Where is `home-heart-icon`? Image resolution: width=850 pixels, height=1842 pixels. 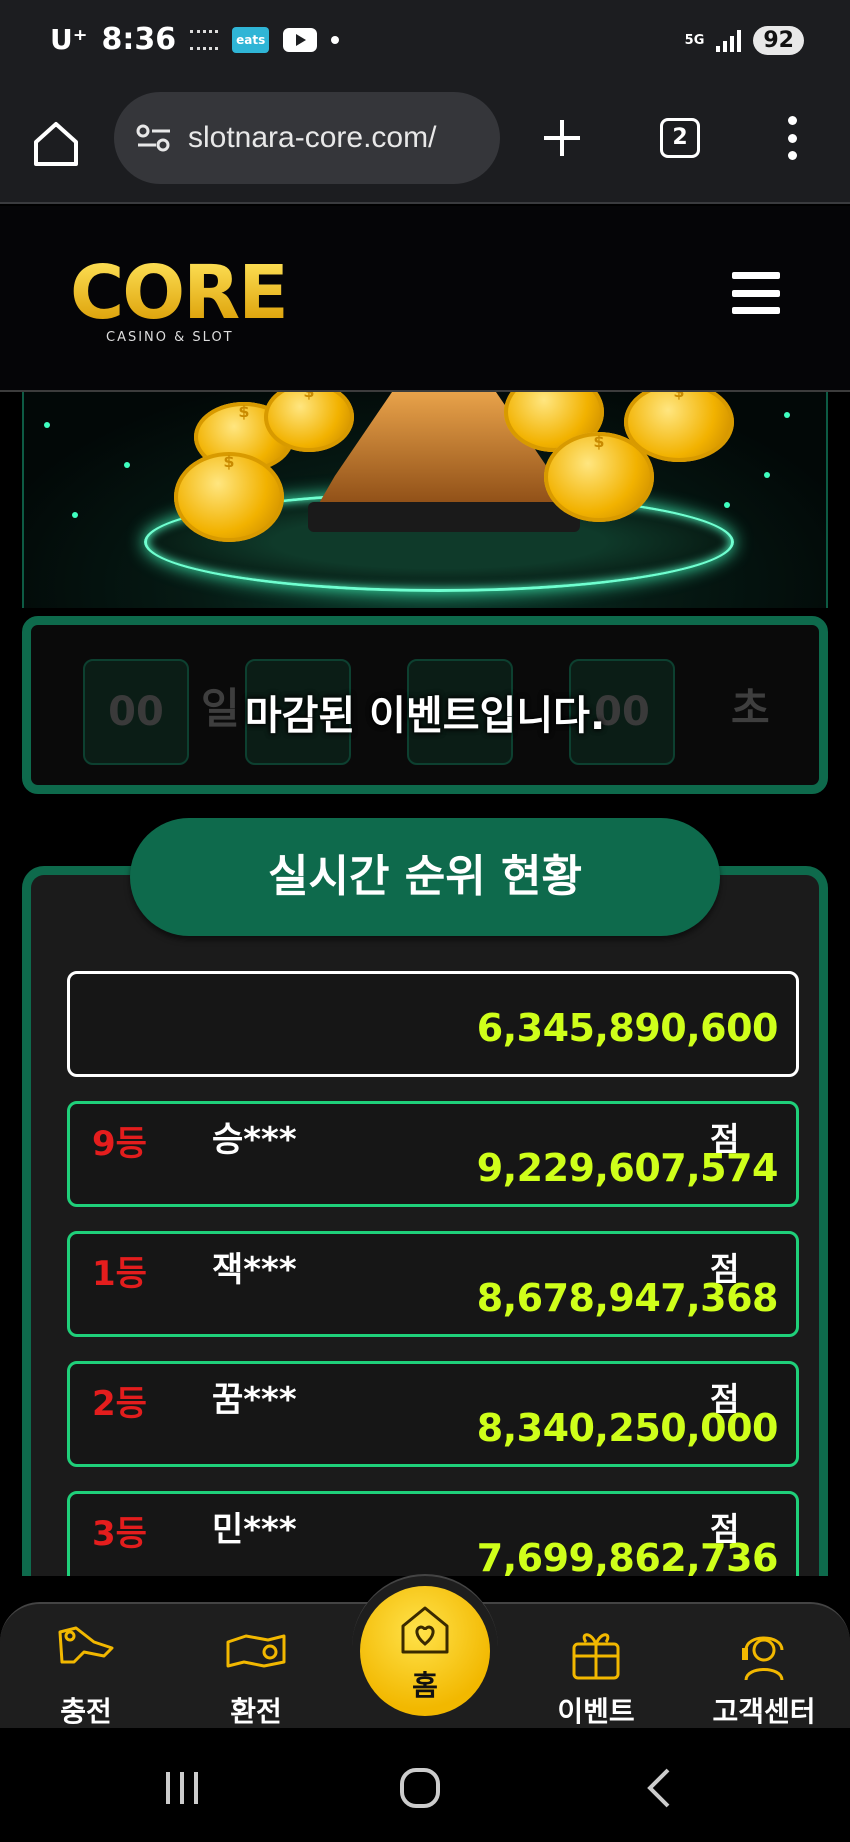 home-heart-icon is located at coordinates (425, 1630).